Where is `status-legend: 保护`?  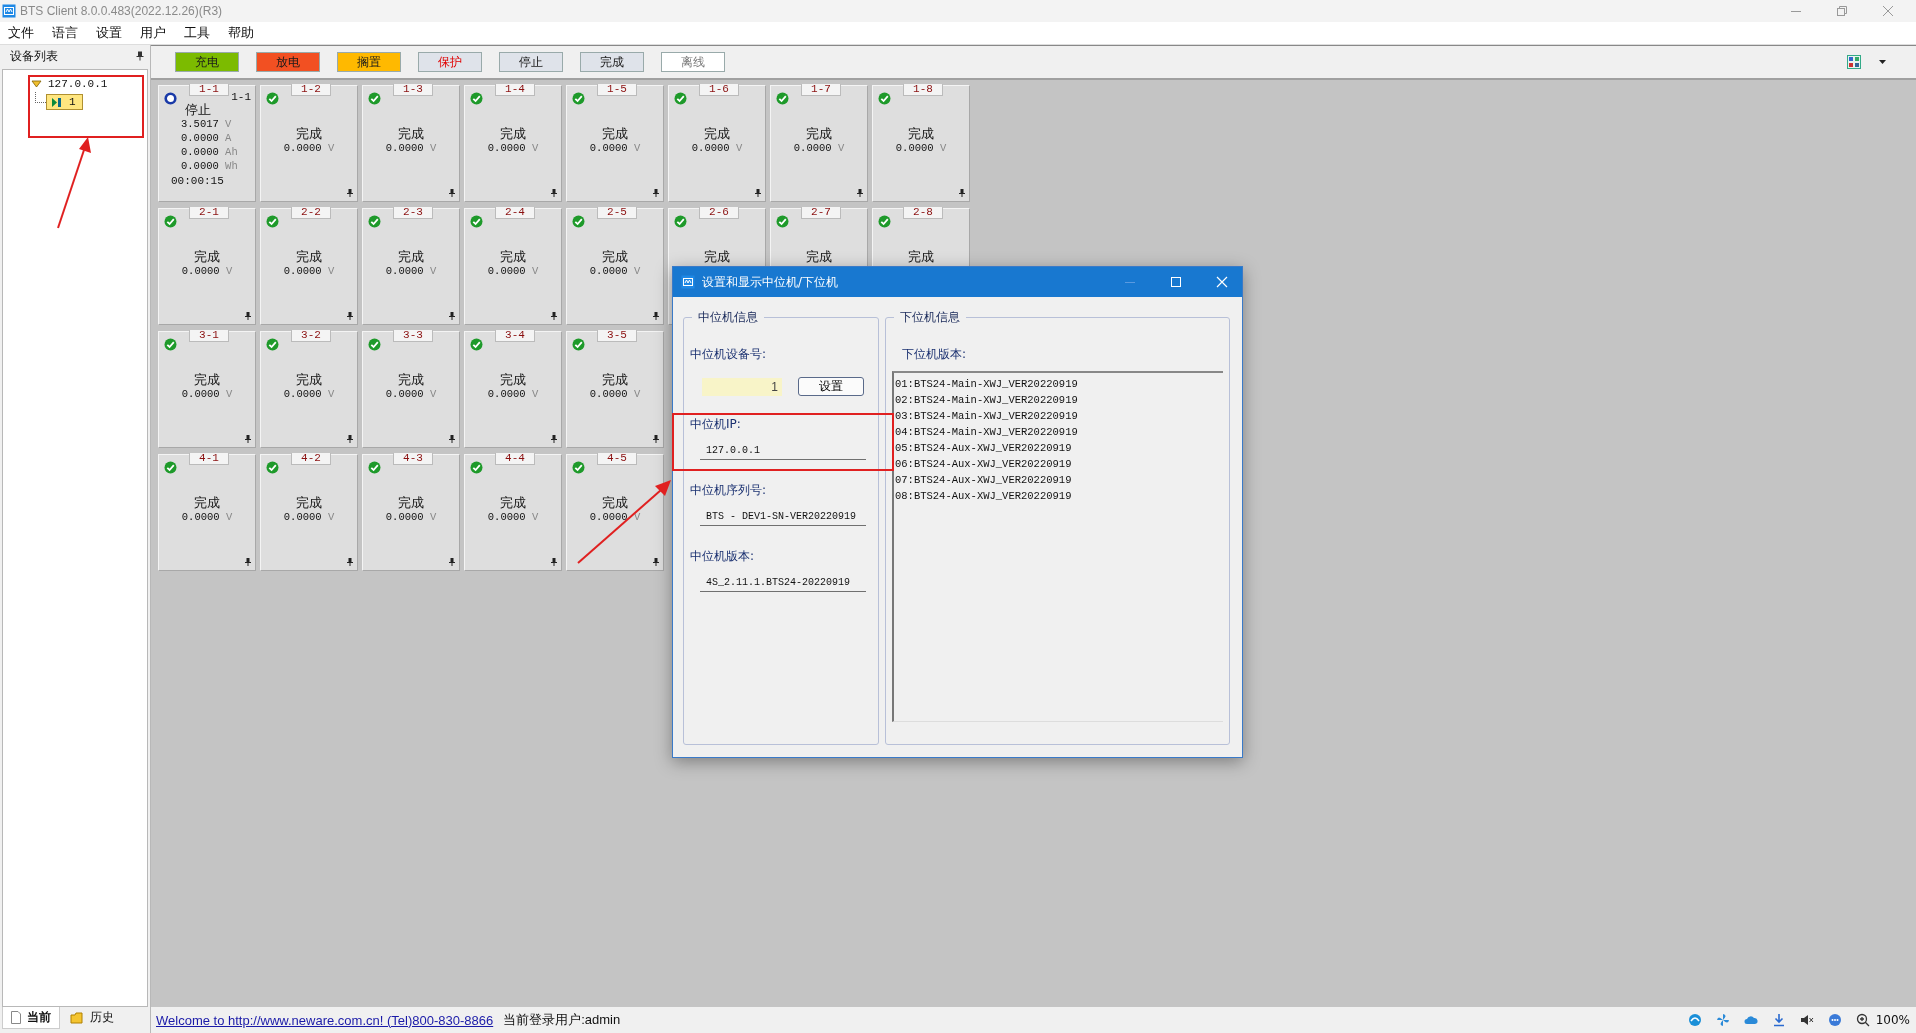
status-legend: 保护 is located at coordinates (450, 62).